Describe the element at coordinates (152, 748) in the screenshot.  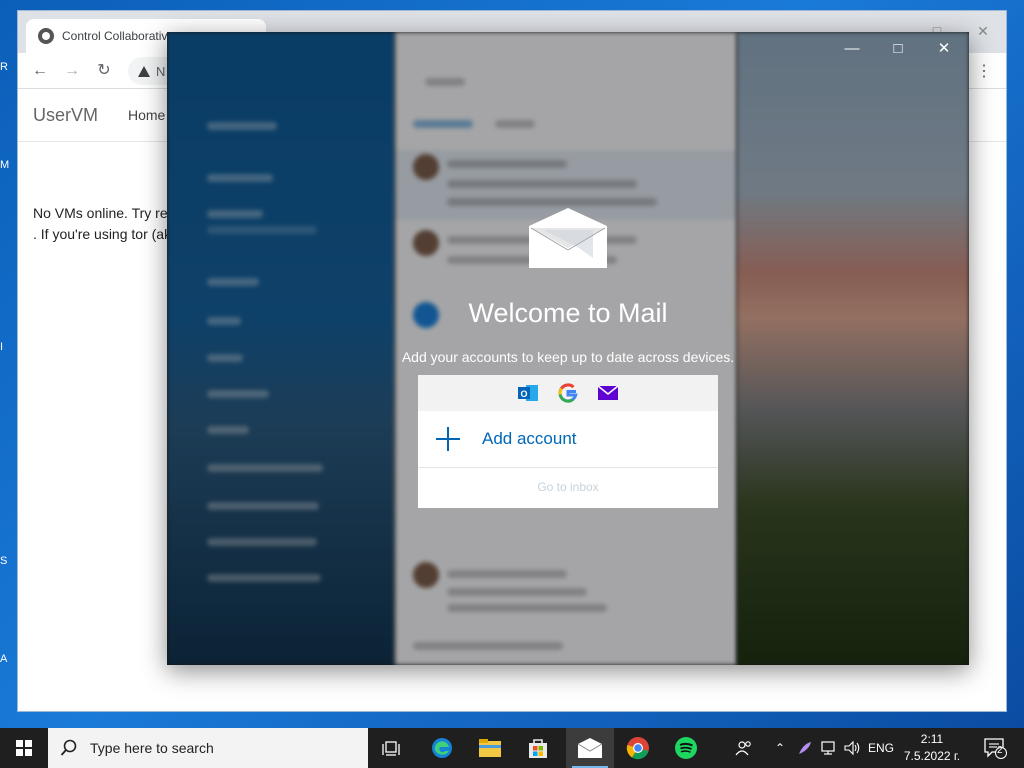
I see `search-placeholder: Type here to search` at that location.